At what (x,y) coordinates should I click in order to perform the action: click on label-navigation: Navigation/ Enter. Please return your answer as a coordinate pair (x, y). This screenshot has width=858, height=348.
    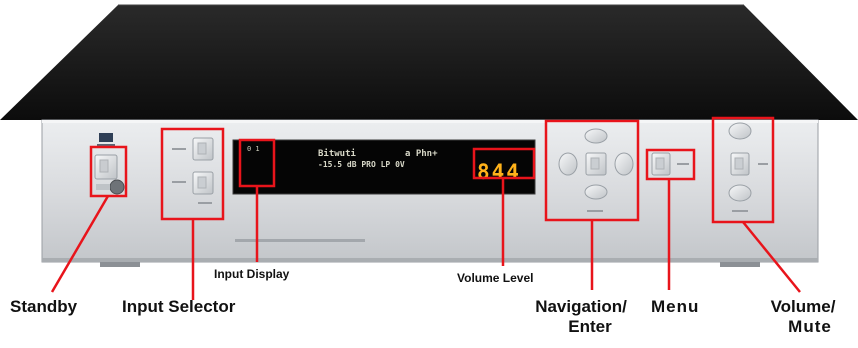
    Looking at the image, I should click on (581, 316).